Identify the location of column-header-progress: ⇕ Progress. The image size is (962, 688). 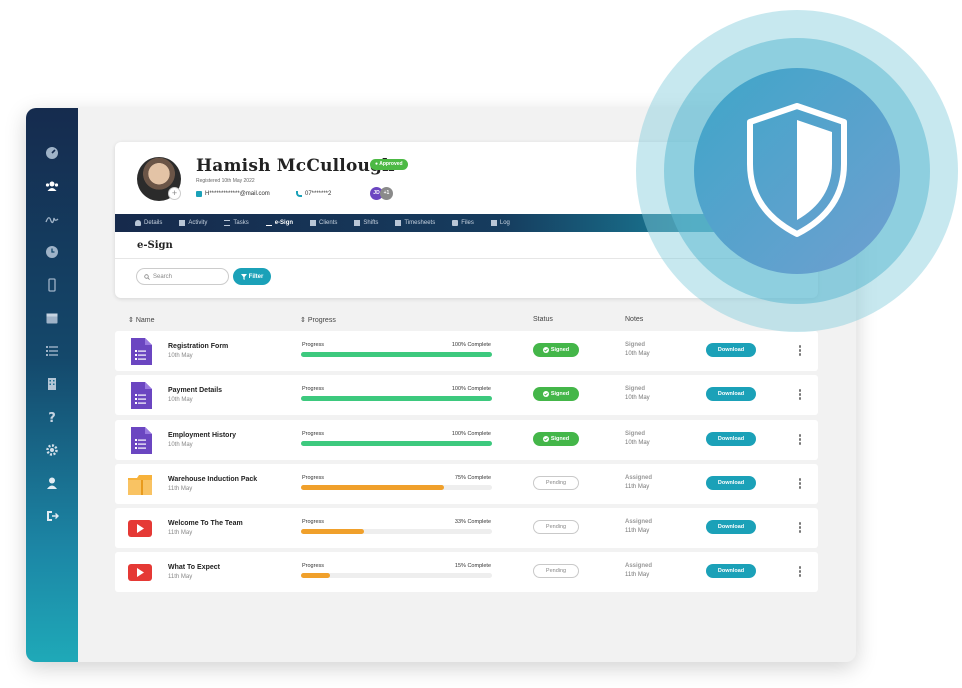
(318, 320).